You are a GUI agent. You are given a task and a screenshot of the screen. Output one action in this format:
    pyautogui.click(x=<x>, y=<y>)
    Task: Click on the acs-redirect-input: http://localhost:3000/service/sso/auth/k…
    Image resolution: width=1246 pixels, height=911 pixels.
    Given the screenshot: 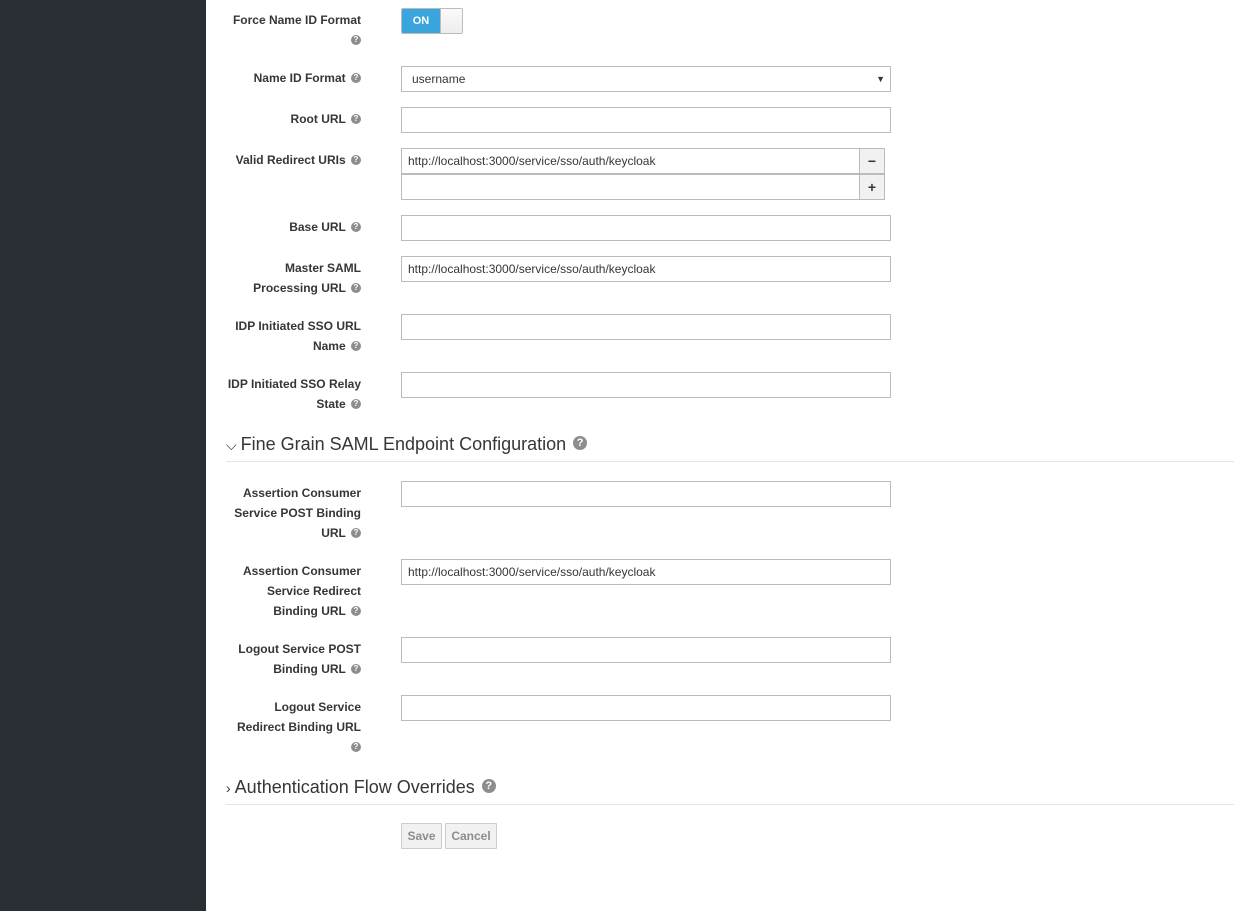 What is the action you would take?
    pyautogui.click(x=646, y=572)
    